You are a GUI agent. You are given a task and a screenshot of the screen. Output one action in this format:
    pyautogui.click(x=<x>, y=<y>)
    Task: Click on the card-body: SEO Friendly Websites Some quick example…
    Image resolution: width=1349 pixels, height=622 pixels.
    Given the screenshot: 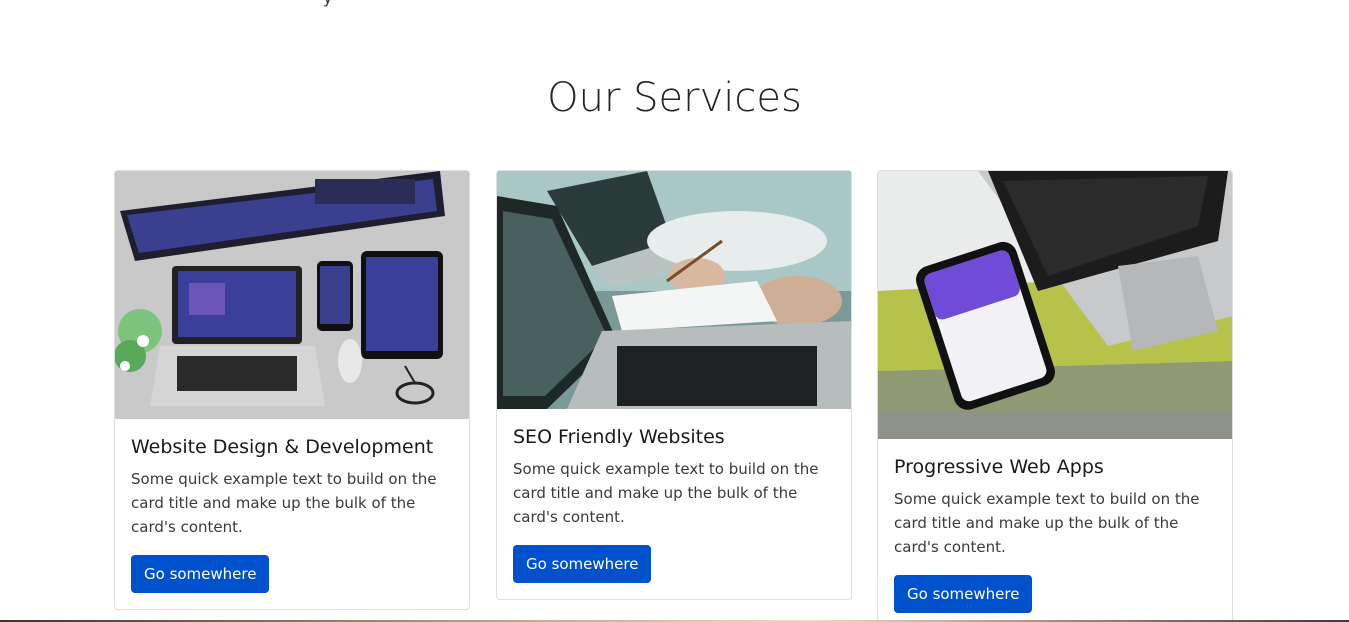 What is the action you would take?
    pyautogui.click(x=674, y=504)
    